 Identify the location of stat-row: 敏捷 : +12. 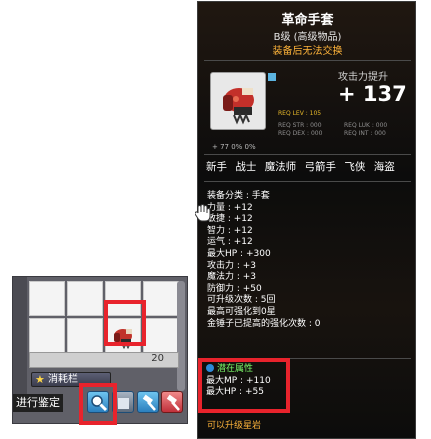
(230, 219).